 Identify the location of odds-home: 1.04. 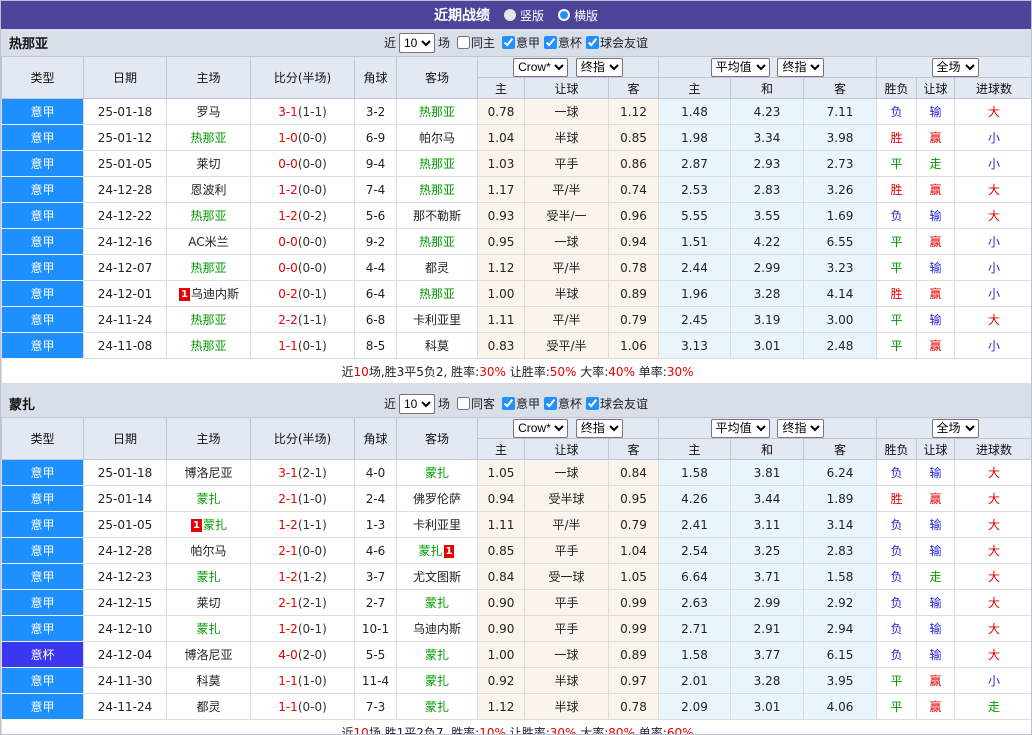
(501, 137).